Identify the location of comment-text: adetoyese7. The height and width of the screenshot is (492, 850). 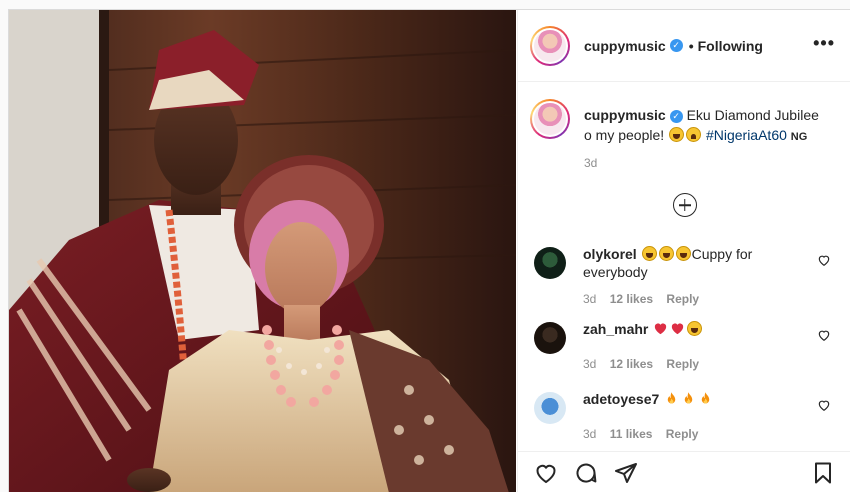
(693, 399).